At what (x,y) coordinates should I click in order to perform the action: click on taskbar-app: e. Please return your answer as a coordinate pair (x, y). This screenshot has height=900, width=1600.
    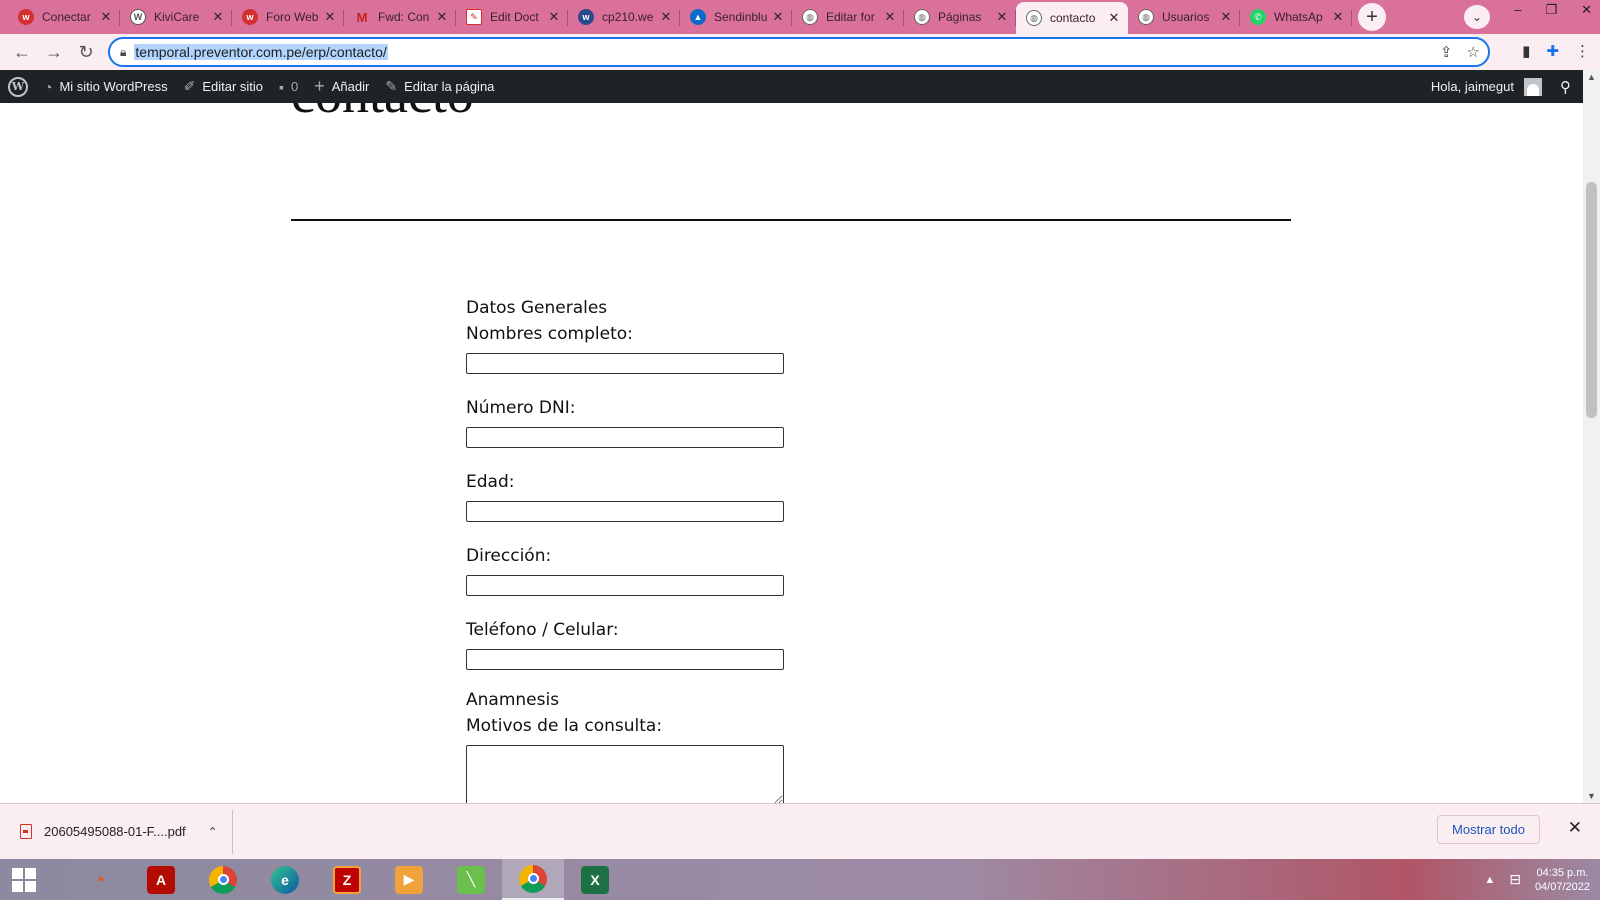
    Looking at the image, I should click on (285, 879).